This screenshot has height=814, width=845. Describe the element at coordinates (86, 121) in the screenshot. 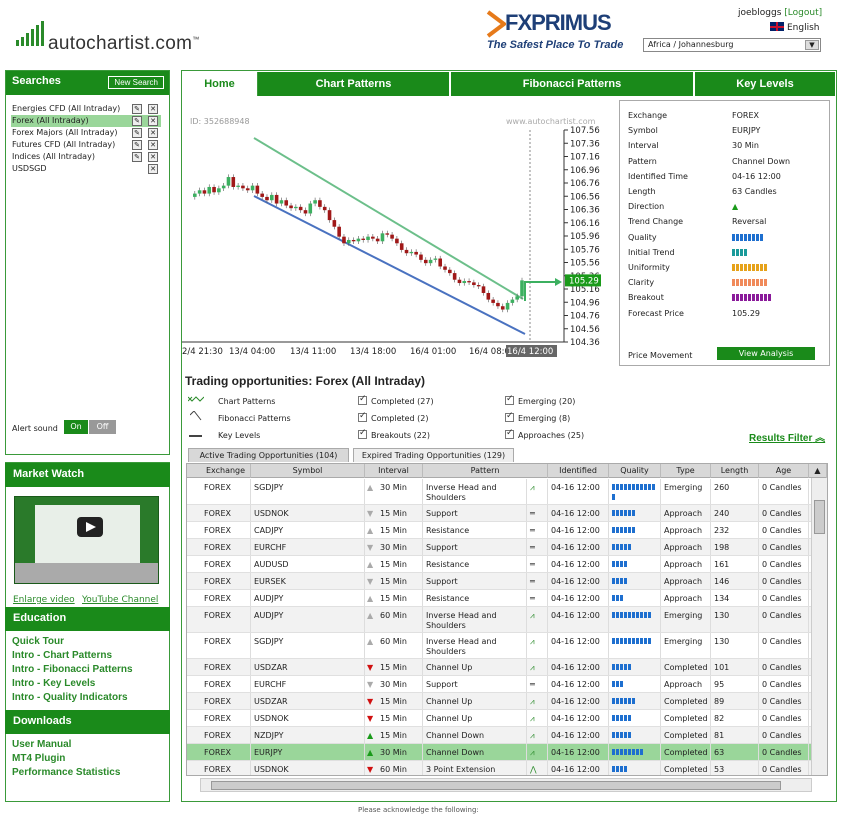

I see `search-item: Forex (All Intraday) ✎ ✕` at that location.